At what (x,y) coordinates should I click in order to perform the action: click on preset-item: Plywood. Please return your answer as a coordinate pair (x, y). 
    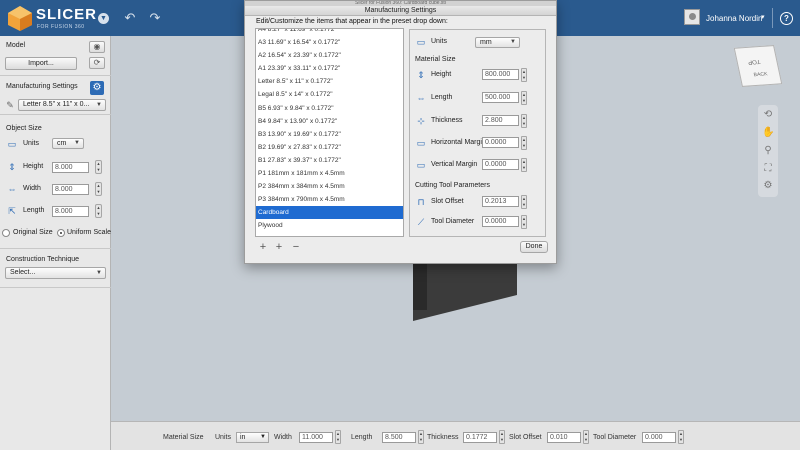
    Looking at the image, I should click on (329, 225).